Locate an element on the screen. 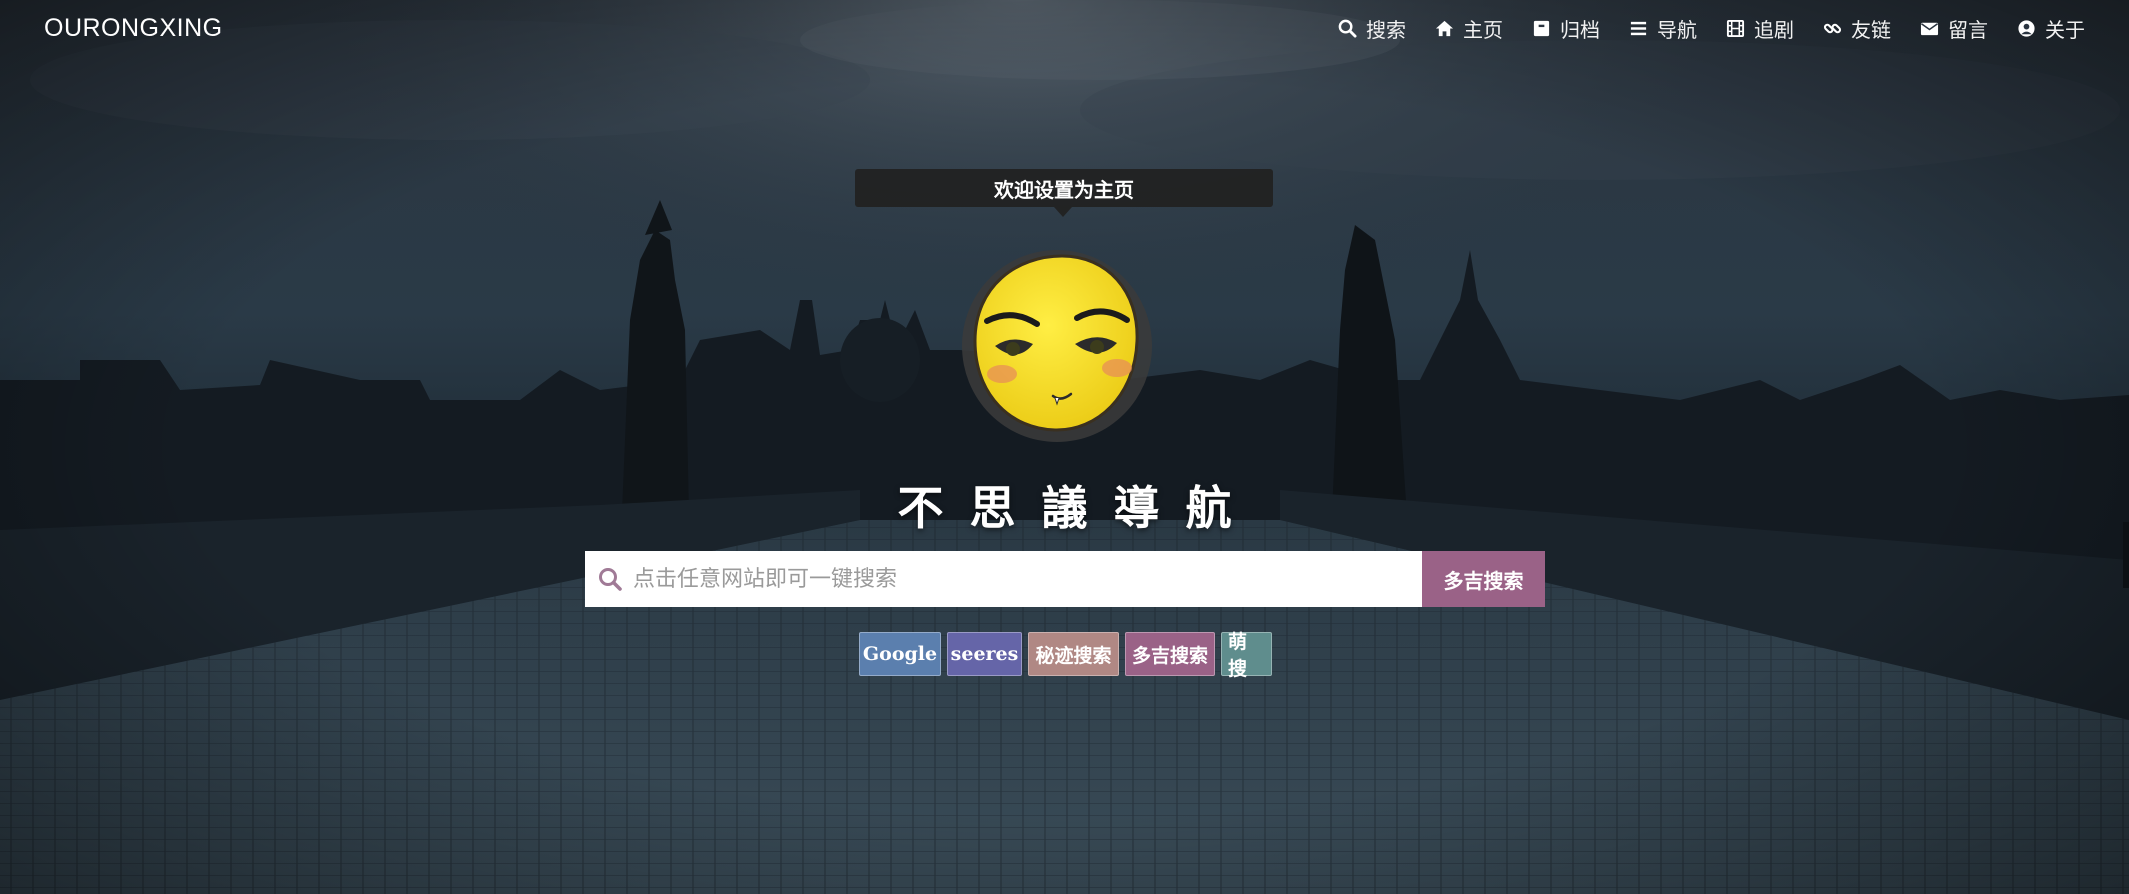 The image size is (2129, 894). nav-item-links: 友链 is located at coordinates (1857, 28).